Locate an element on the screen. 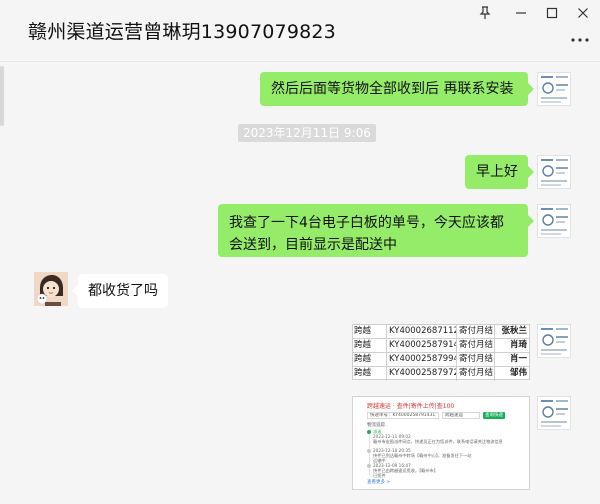 The height and width of the screenshot is (504, 600). message-text: 然后后面等货物全部收到后 再联系安装 is located at coordinates (392, 89).